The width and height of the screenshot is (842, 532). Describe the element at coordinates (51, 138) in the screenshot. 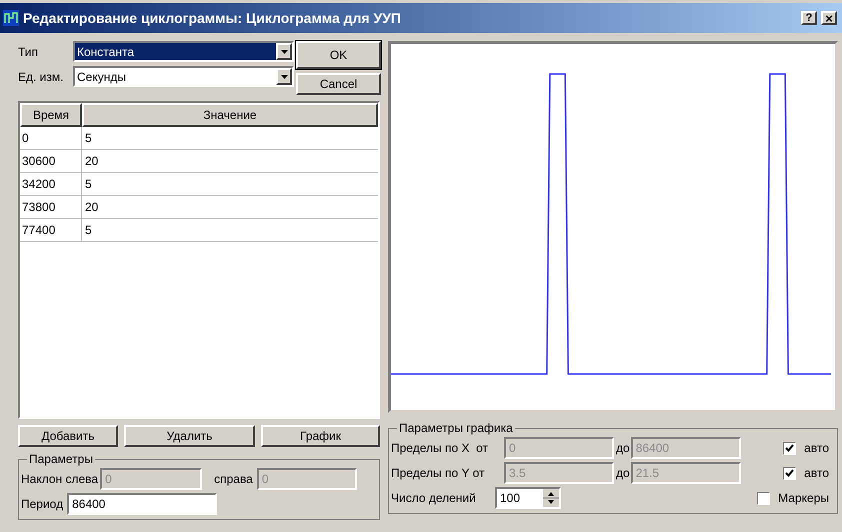

I see `table-cell: 0` at that location.